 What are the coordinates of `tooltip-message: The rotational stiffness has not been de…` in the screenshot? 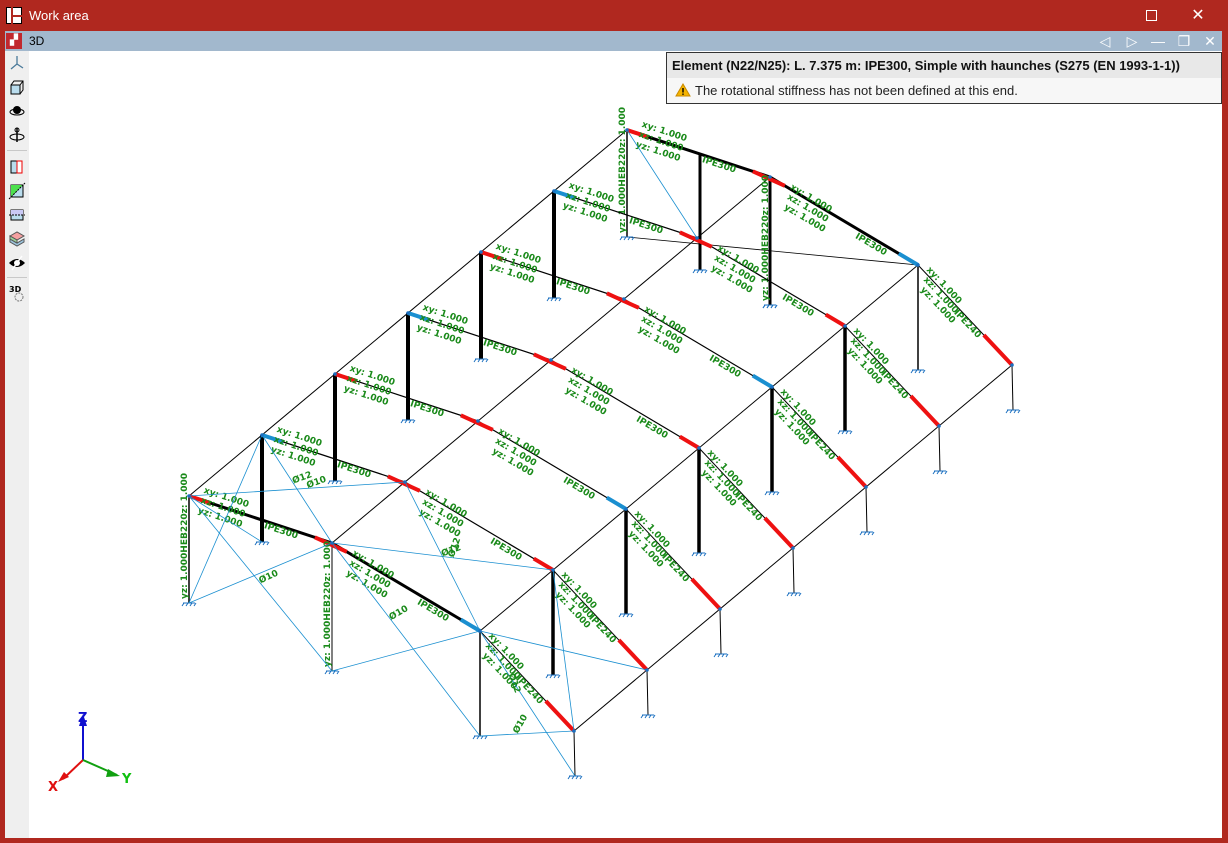 It's located at (856, 90).